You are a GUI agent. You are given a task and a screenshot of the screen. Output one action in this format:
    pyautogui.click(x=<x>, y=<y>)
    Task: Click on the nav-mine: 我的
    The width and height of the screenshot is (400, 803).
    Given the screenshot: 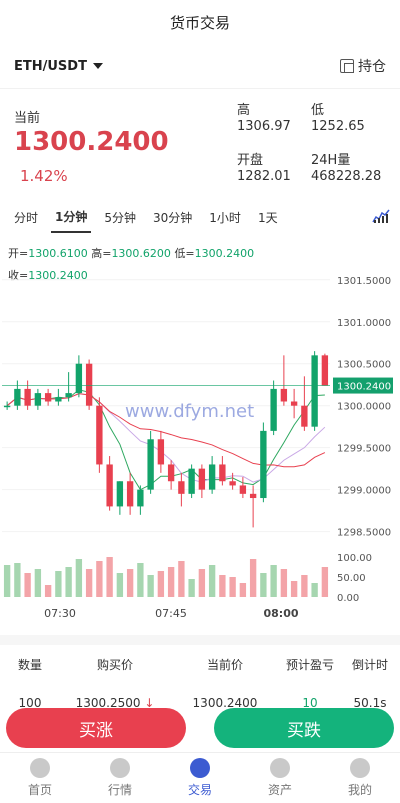 What is the action you would take?
    pyautogui.click(x=360, y=778)
    